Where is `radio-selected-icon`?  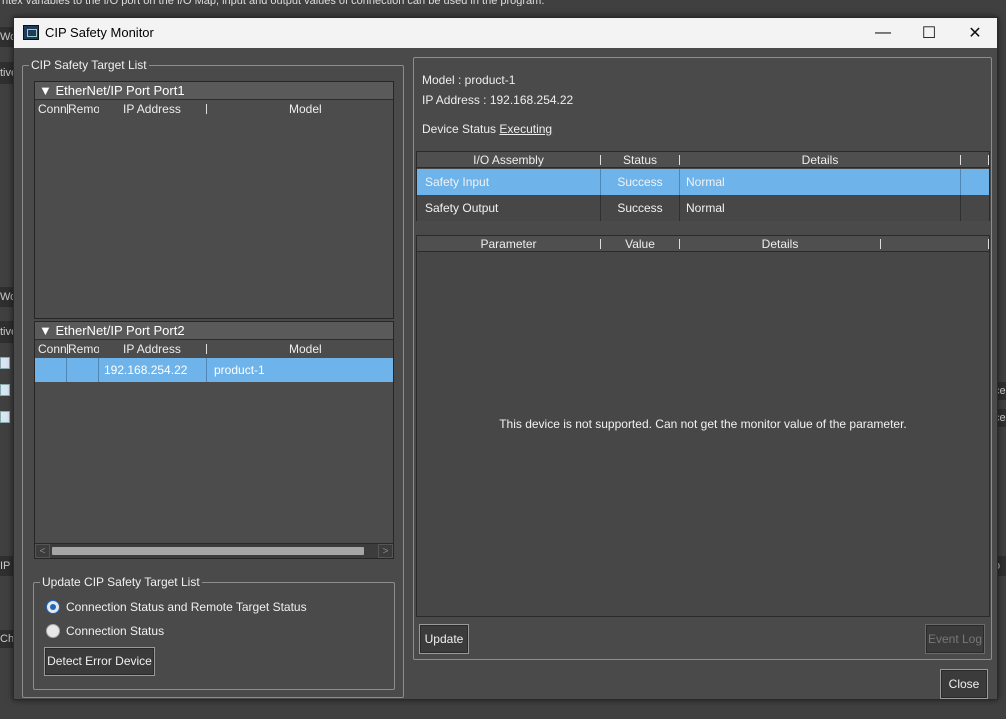 radio-selected-icon is located at coordinates (53, 607).